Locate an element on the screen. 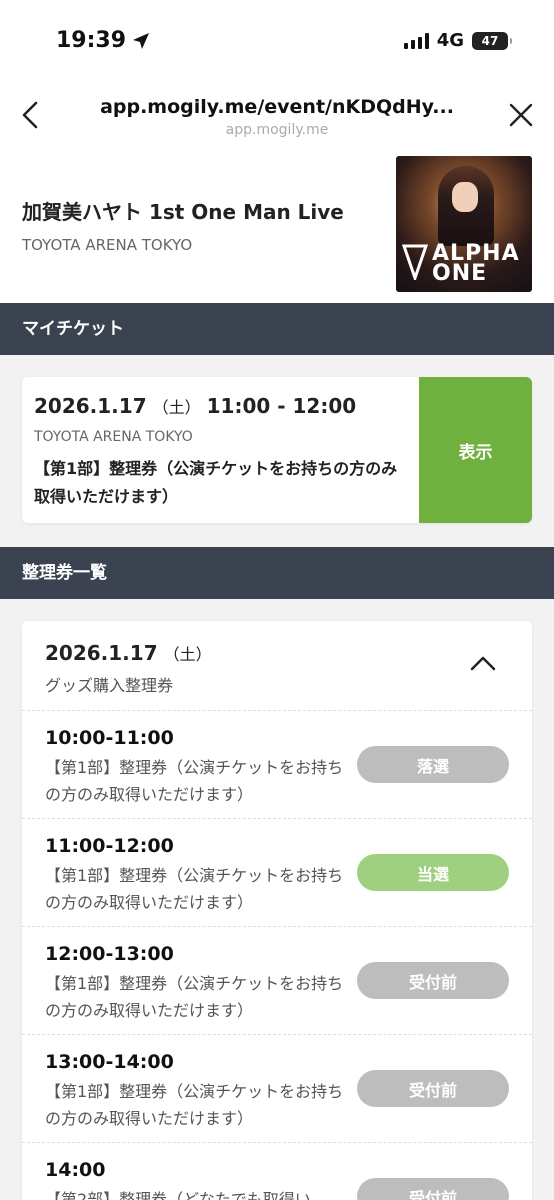 The image size is (554, 1200). location-arrow-icon is located at coordinates (141, 40).